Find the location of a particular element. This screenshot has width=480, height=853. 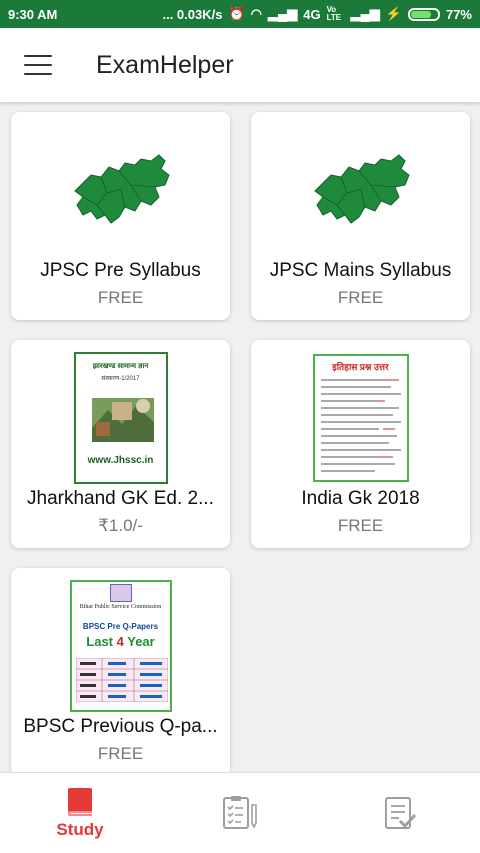

cover-headline-number: 4 is located at coordinates (120, 641).